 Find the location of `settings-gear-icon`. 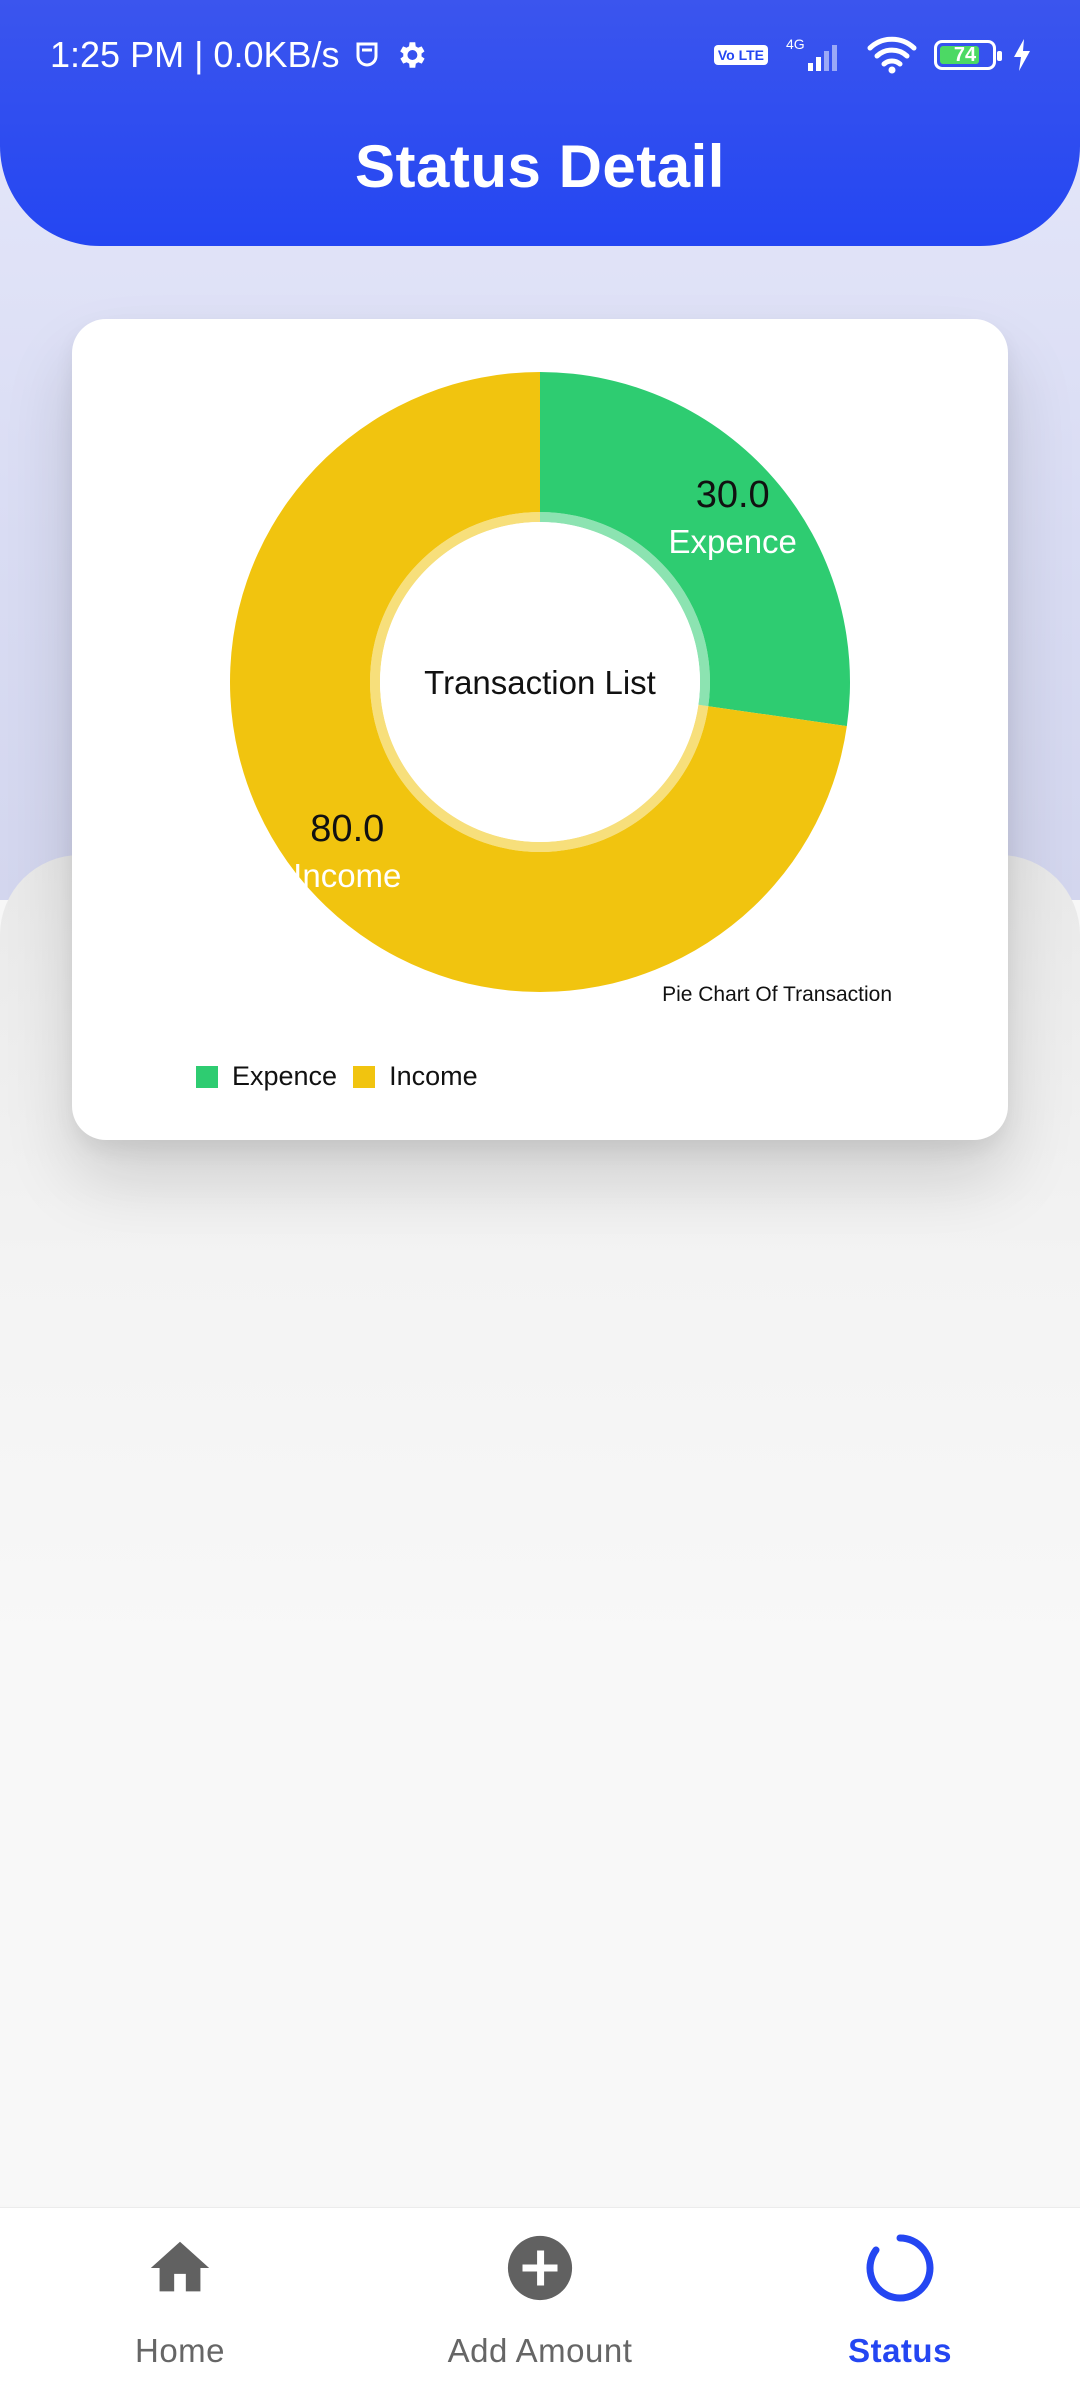

settings-gear-icon is located at coordinates (412, 55).